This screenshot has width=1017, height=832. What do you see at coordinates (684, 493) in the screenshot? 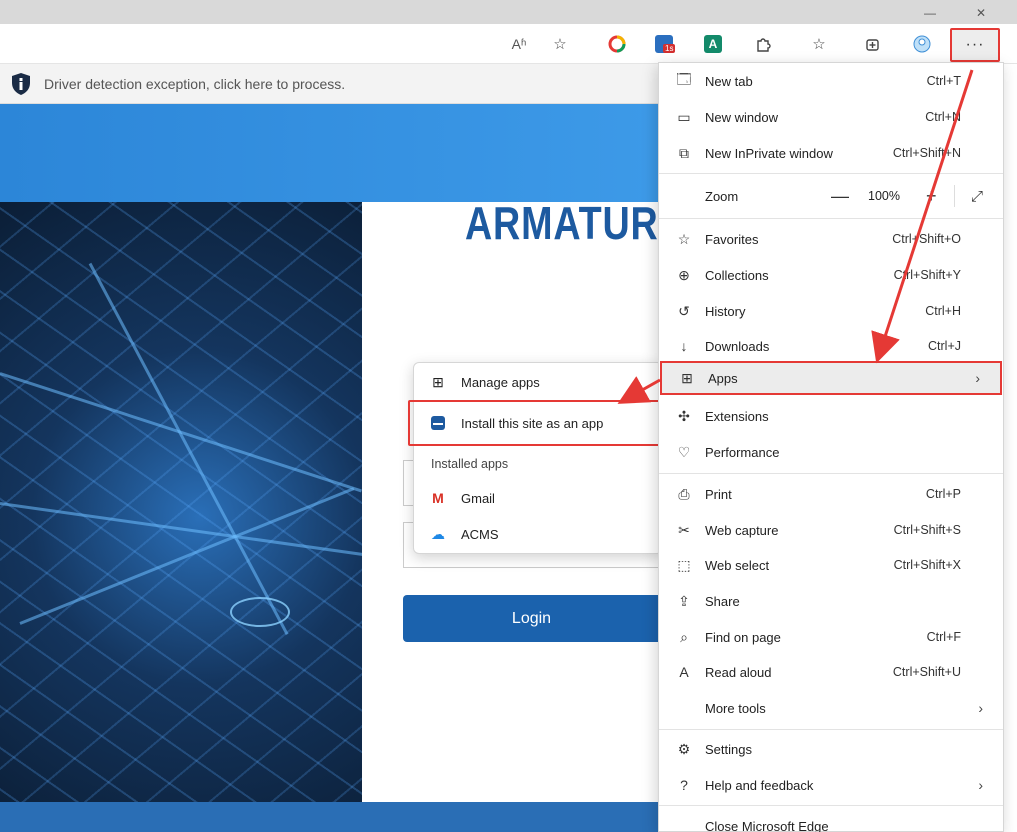
I see `print-icon: ⎙` at bounding box center [684, 493].